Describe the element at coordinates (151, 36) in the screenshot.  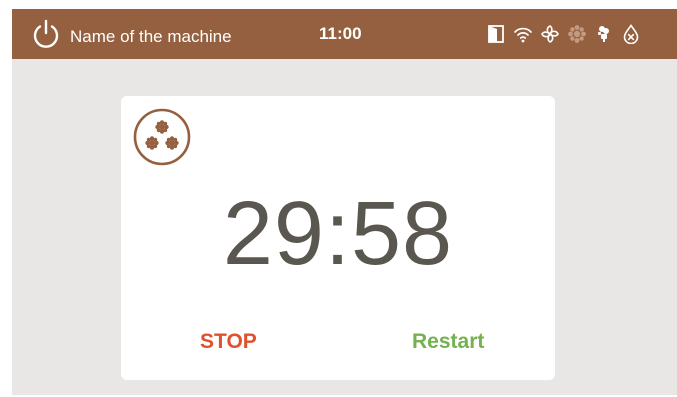
I see `machine-name: Name of the machine` at that location.